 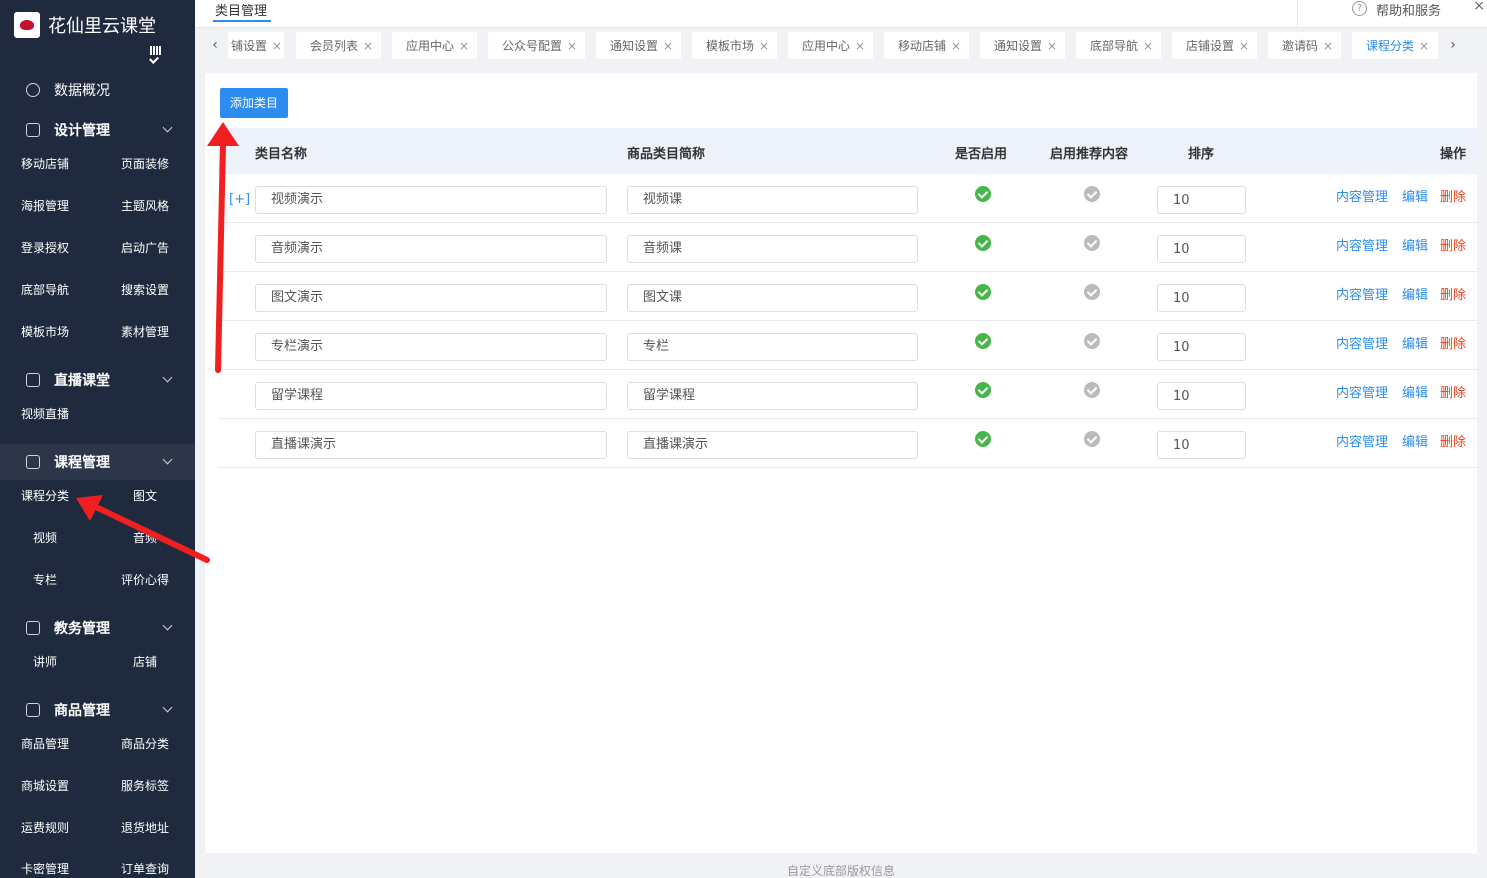 I want to click on tab-item: 铺设置 ×, so click(x=256, y=45).